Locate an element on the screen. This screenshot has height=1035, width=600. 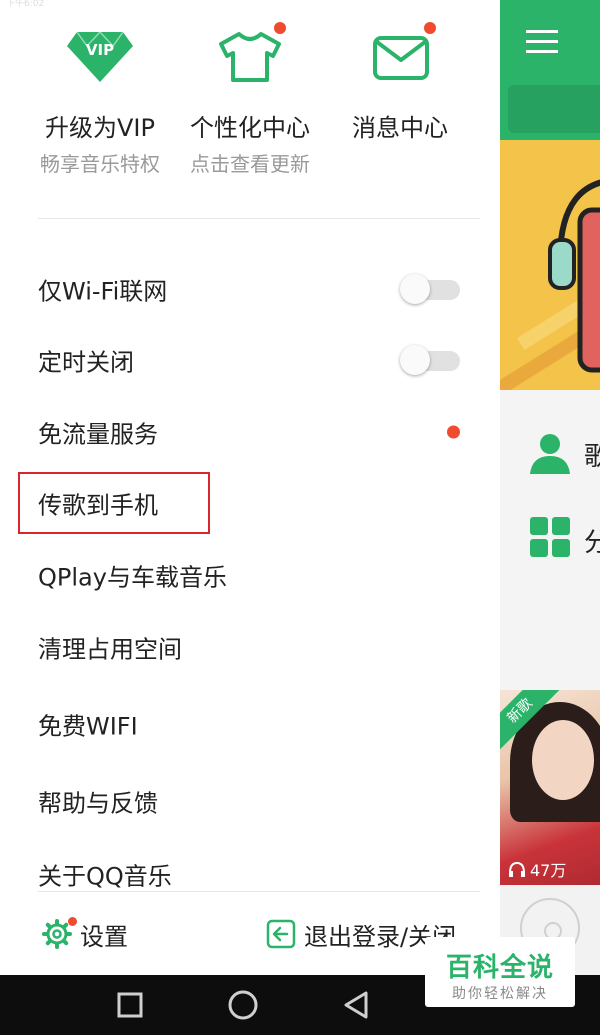
menu-item-label: 免流量服务 is located at coordinates (98, 434).